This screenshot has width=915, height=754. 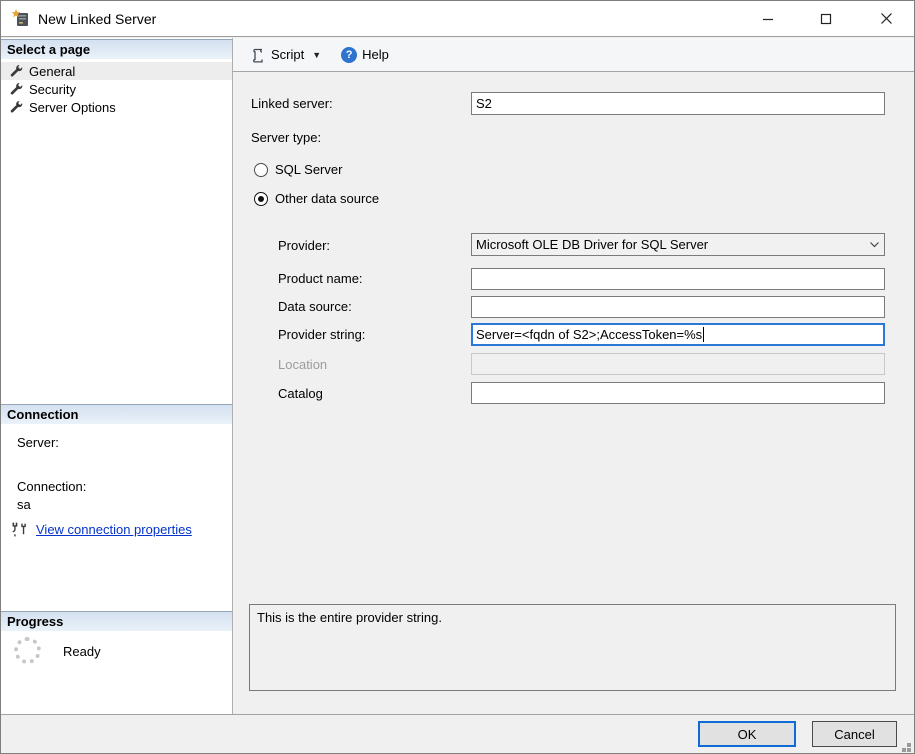 What do you see at coordinates (592, 244) in the screenshot?
I see `provider-selected-value: Microsoft OLE DB Driver for SQL Server` at bounding box center [592, 244].